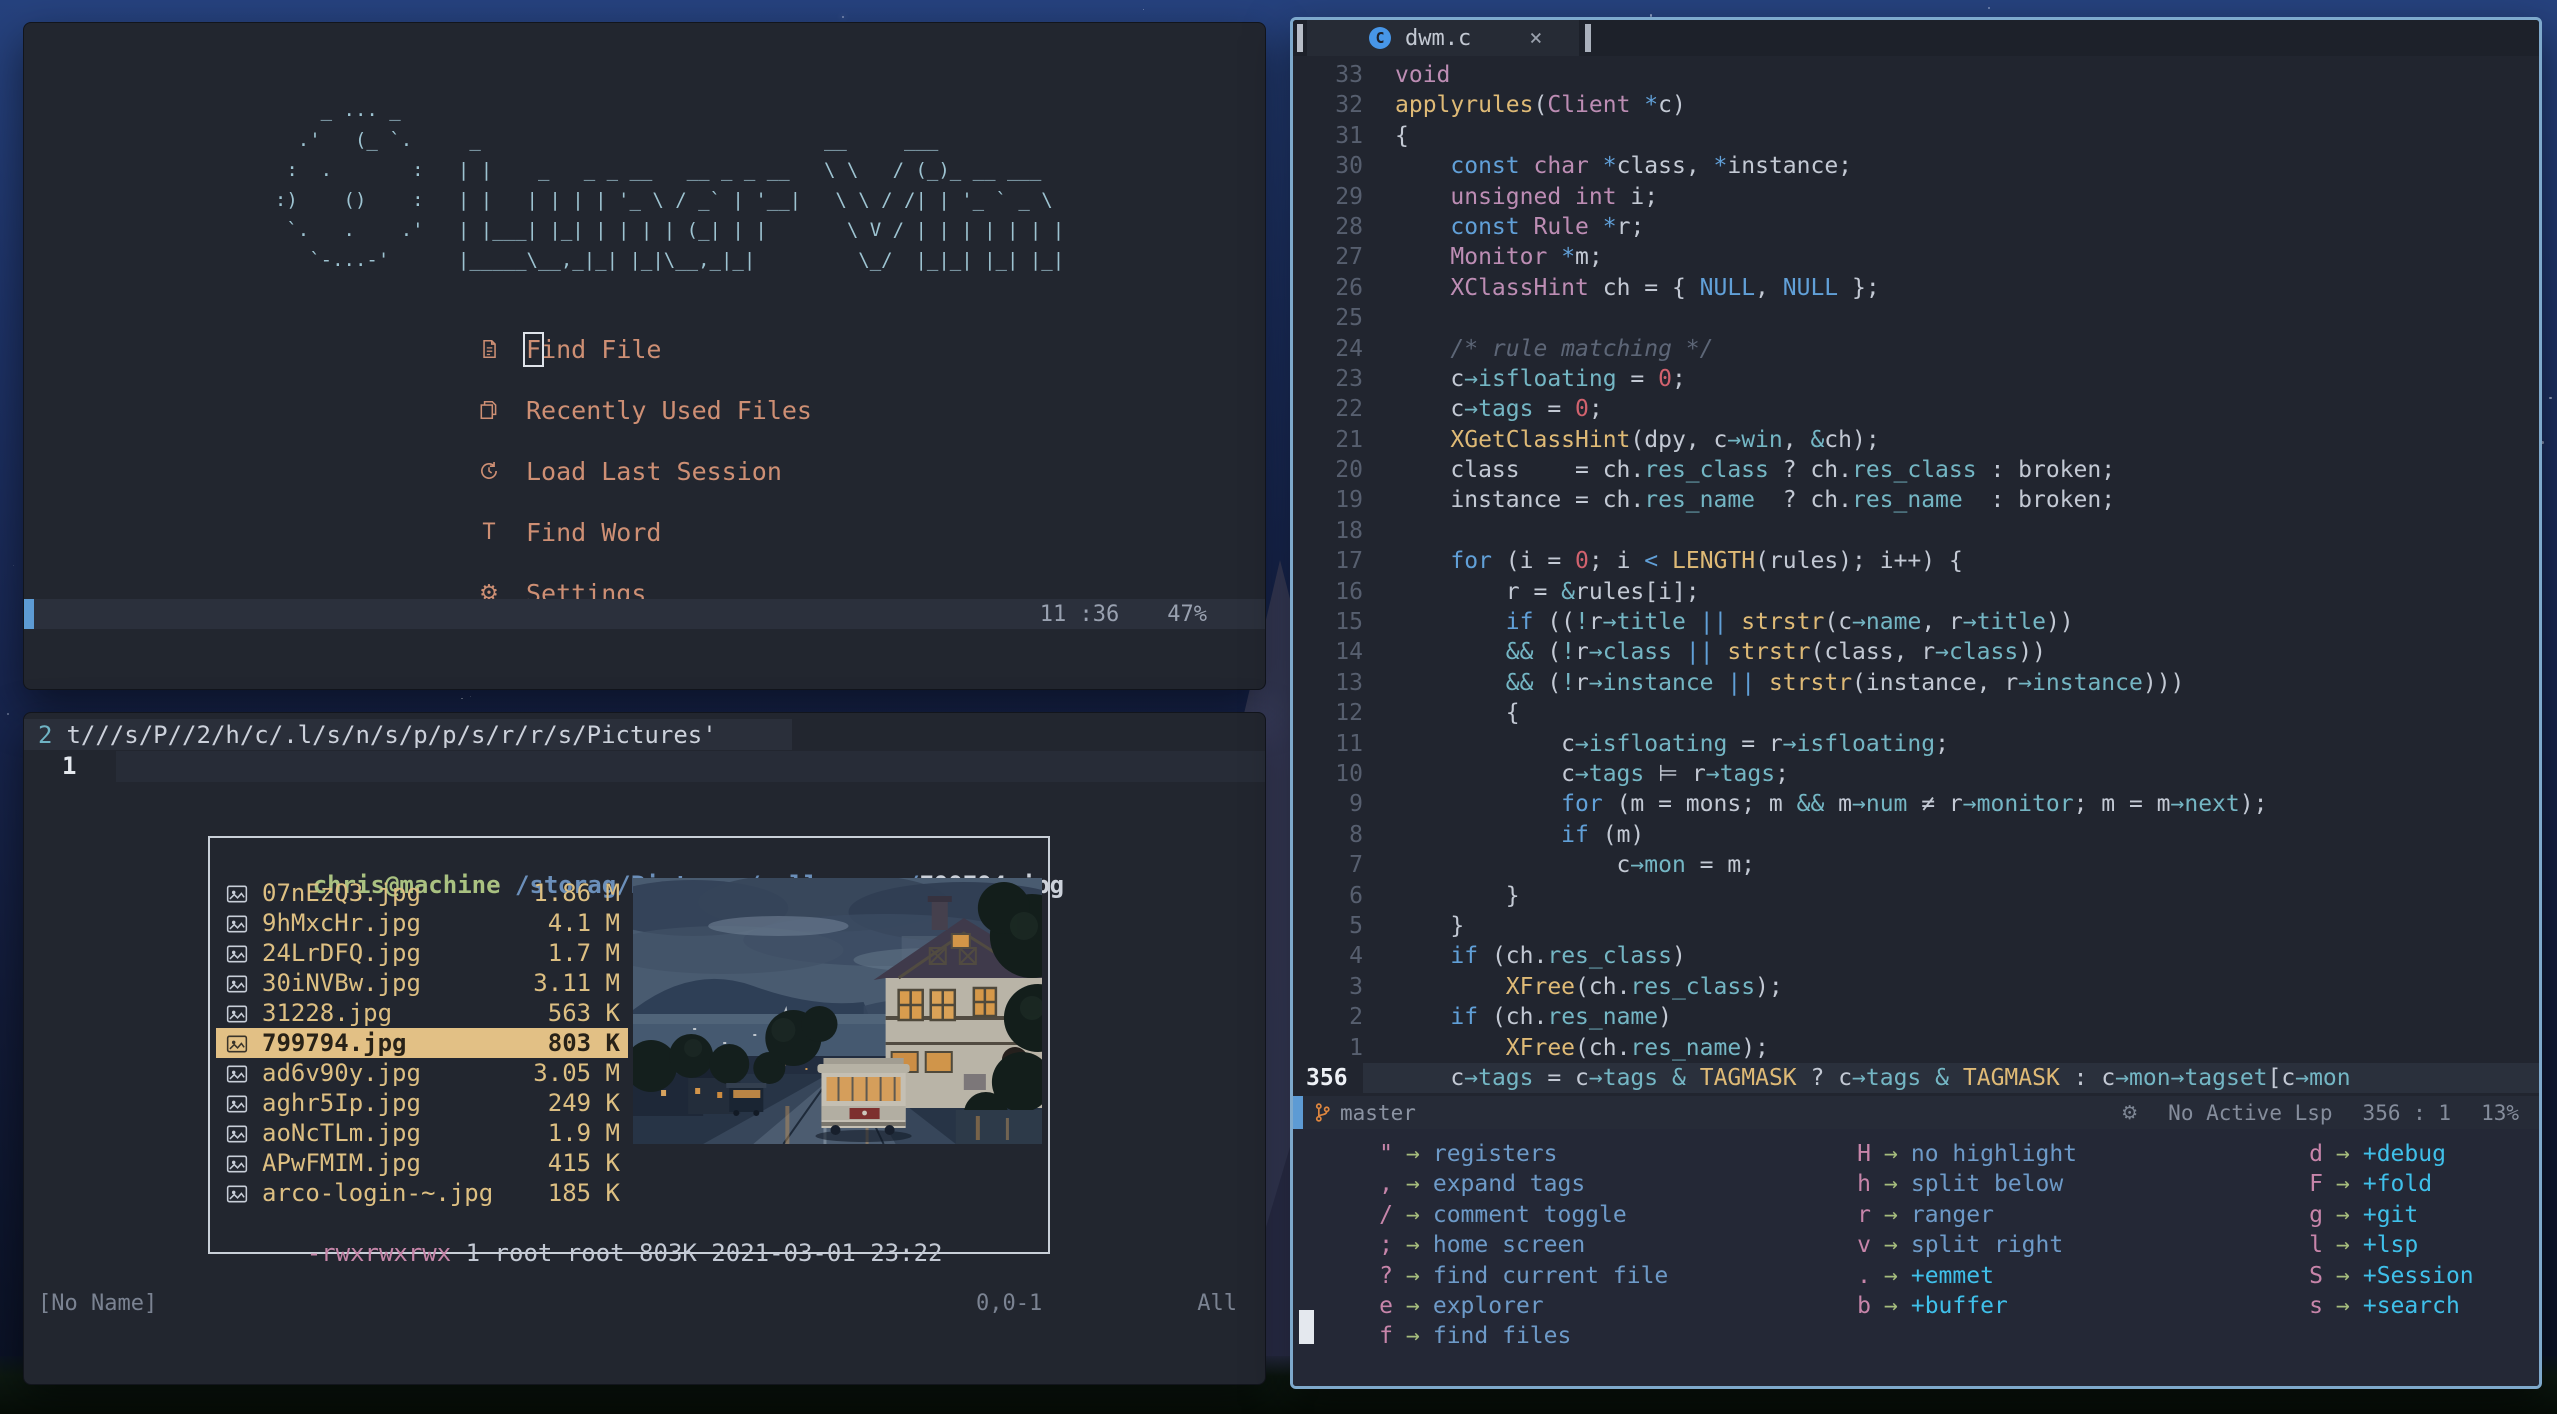 The width and height of the screenshot is (2557, 1414). Describe the element at coordinates (837, 1011) in the screenshot. I see `image-preview` at that location.